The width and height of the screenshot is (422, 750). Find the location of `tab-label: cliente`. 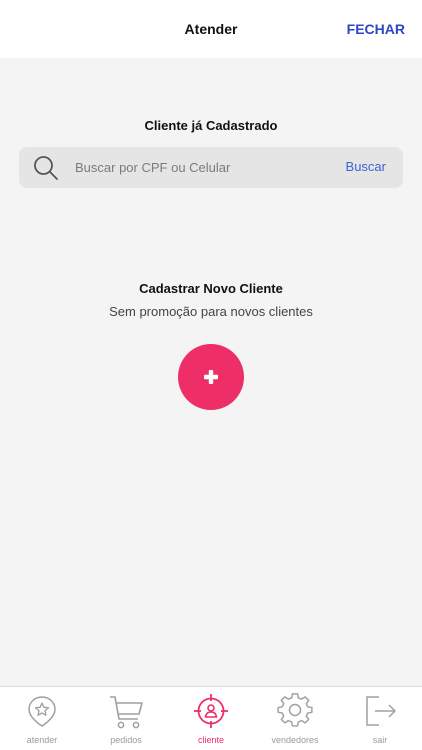

tab-label: cliente is located at coordinates (210, 740).